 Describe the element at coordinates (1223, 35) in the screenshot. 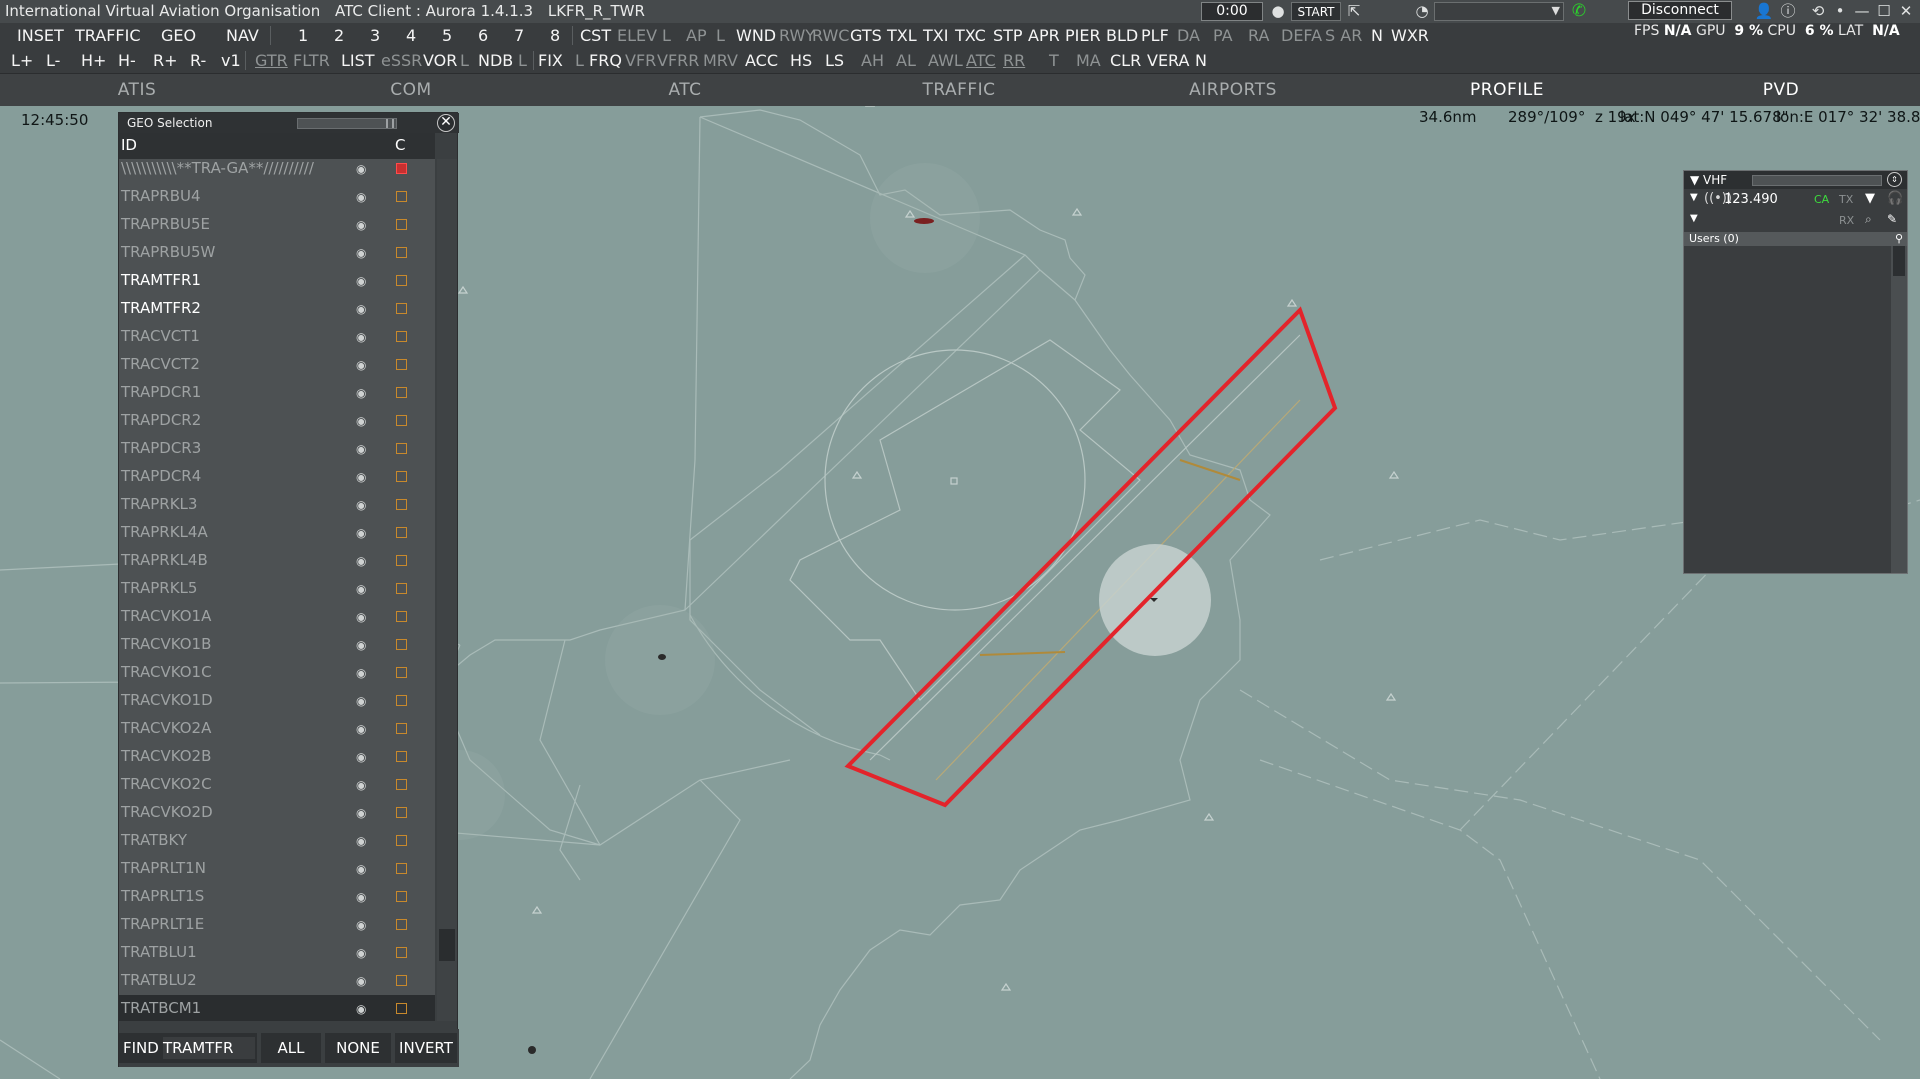

I see `toolbar-button-pa: PA` at that location.